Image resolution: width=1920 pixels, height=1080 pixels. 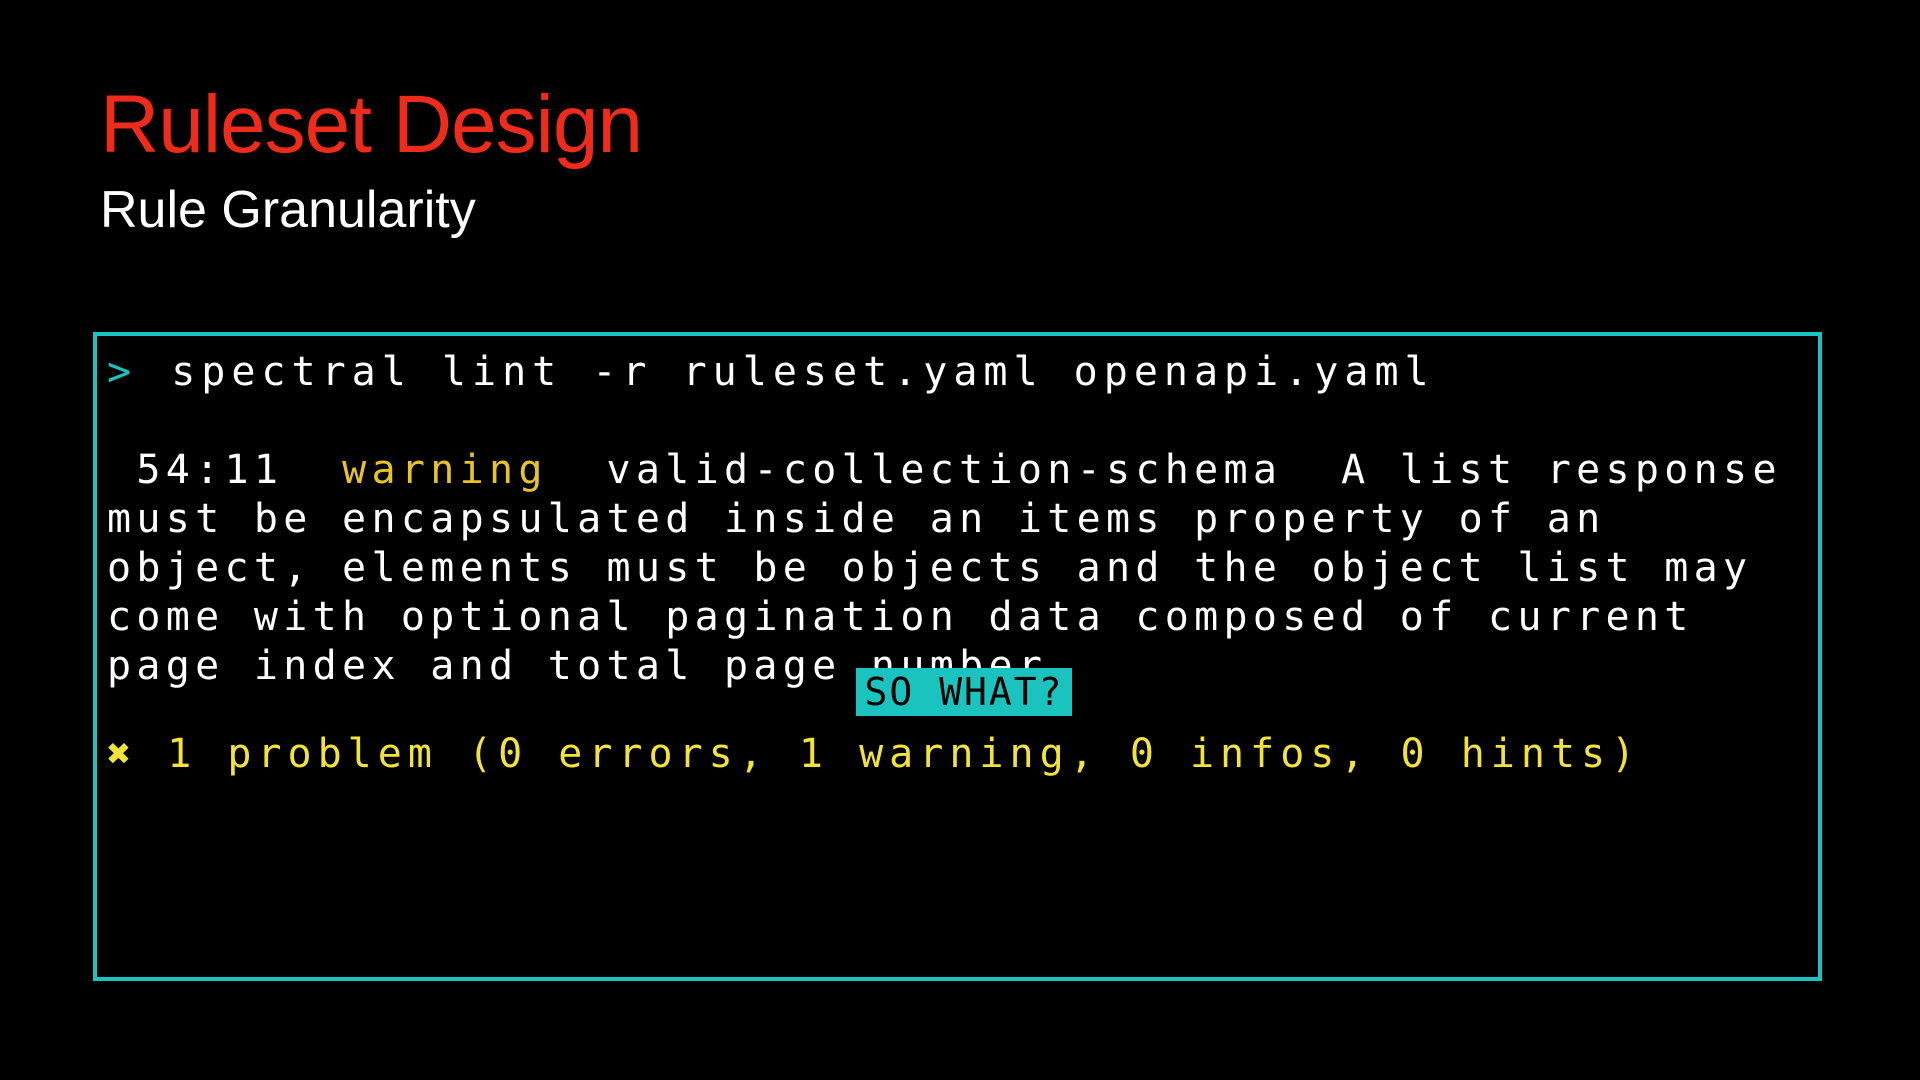 What do you see at coordinates (964, 692) in the screenshot?
I see `so-what-callout: SO WHAT?` at bounding box center [964, 692].